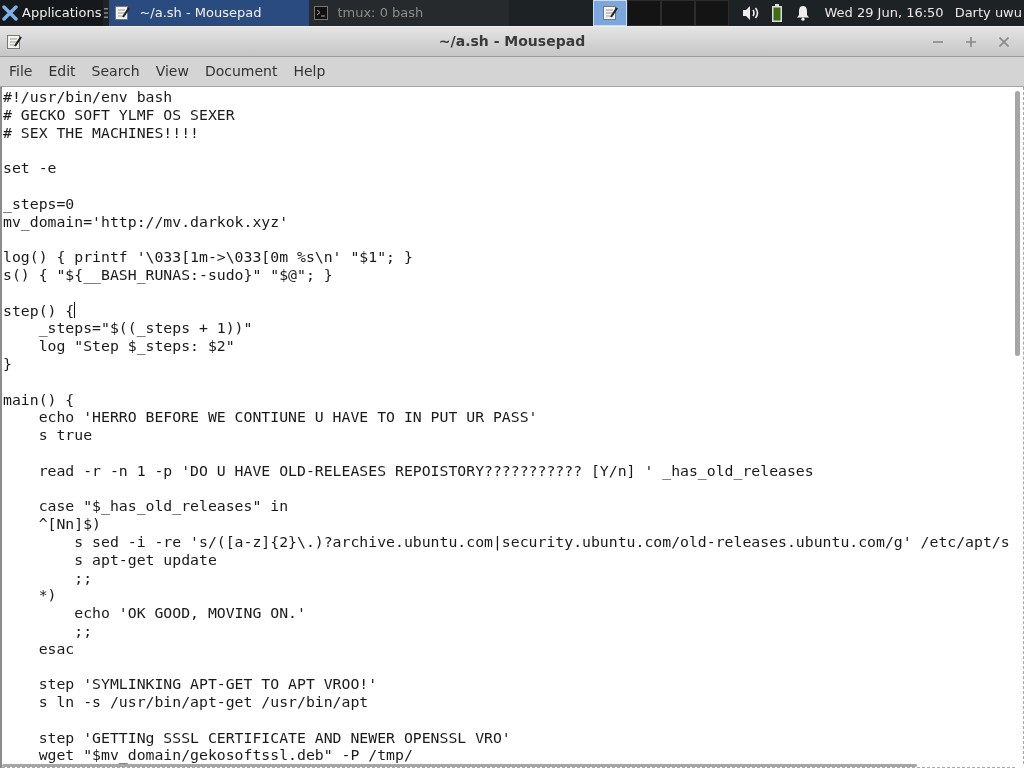 This screenshot has height=768, width=1024. Describe the element at coordinates (751, 13) in the screenshot. I see `volume-icon` at that location.